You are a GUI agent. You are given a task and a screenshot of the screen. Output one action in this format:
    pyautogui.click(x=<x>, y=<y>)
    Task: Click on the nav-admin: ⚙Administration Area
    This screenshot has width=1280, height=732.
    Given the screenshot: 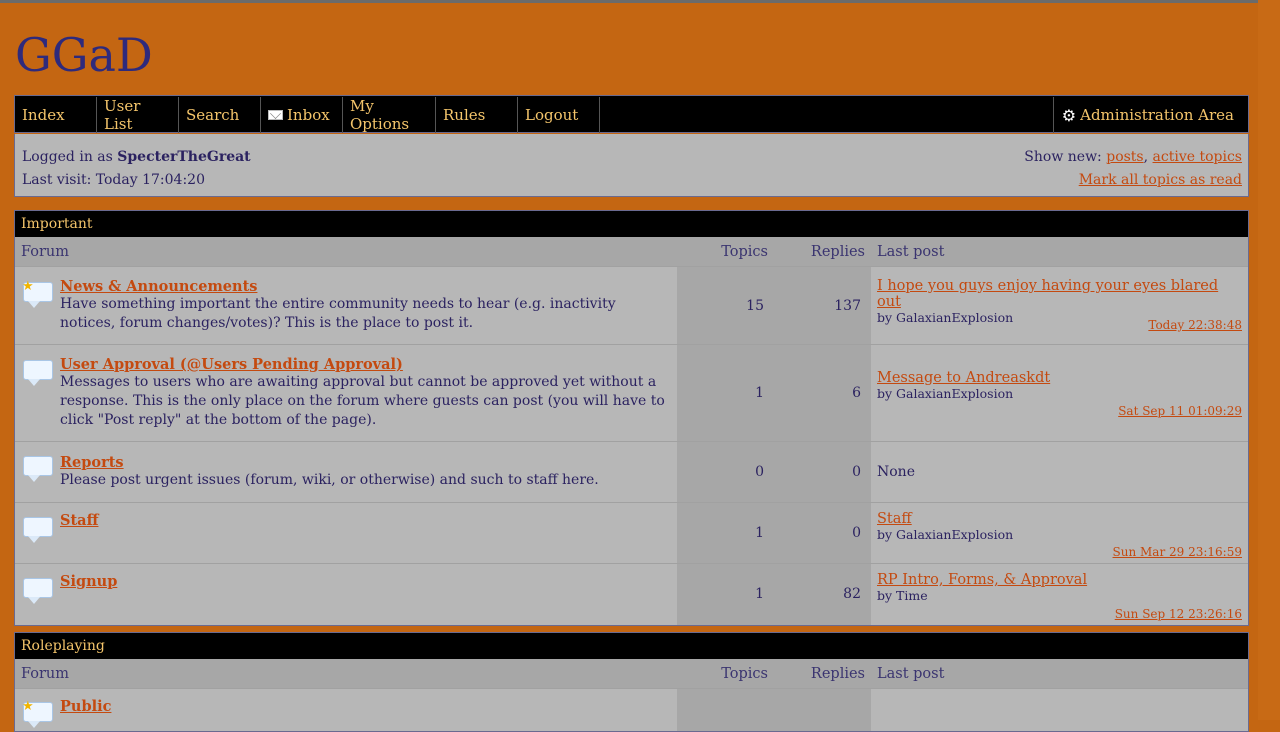 What is the action you would take?
    pyautogui.click(x=1150, y=115)
    